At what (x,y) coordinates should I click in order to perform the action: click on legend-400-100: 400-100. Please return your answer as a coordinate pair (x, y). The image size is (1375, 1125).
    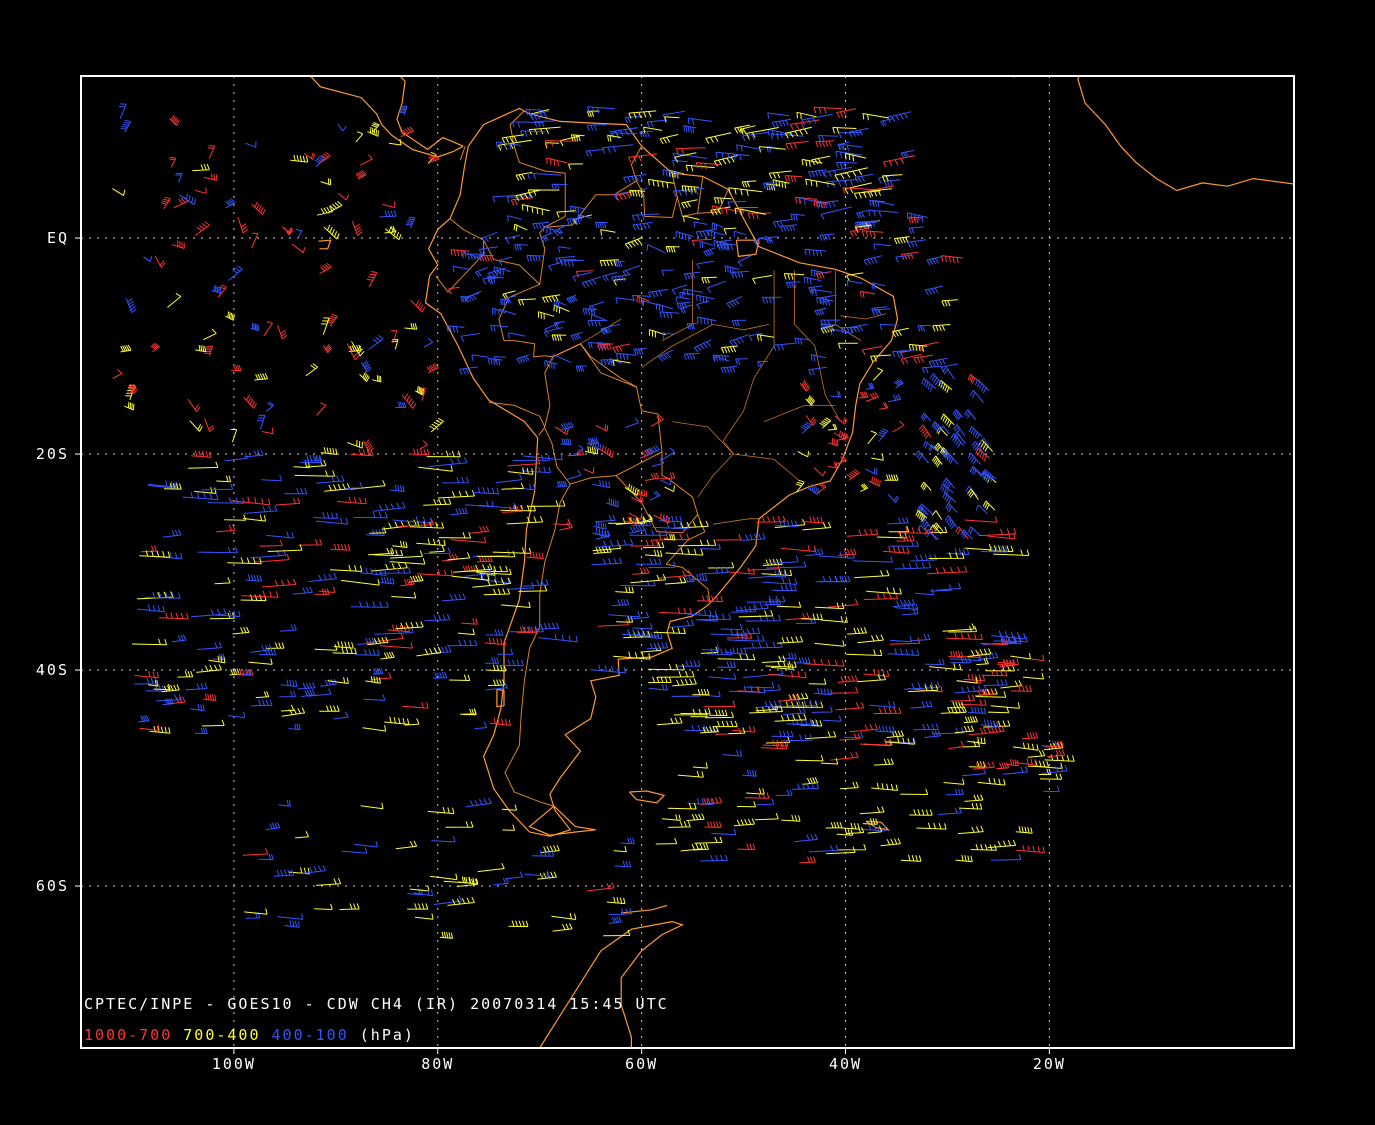
    Looking at the image, I should click on (310, 1035).